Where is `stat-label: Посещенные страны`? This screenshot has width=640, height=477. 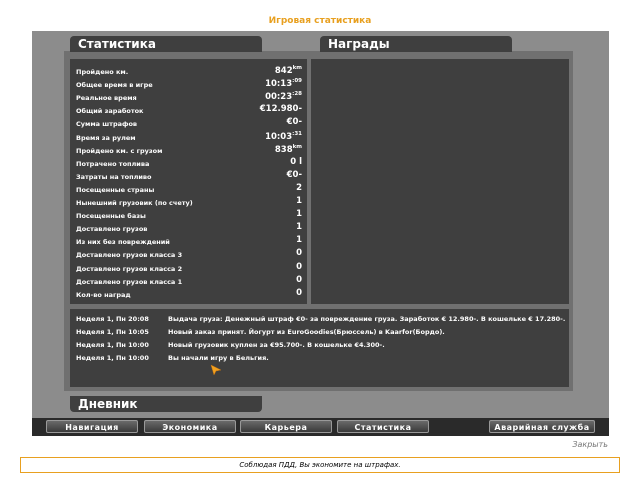 stat-label: Посещенные страны is located at coordinates (115, 189).